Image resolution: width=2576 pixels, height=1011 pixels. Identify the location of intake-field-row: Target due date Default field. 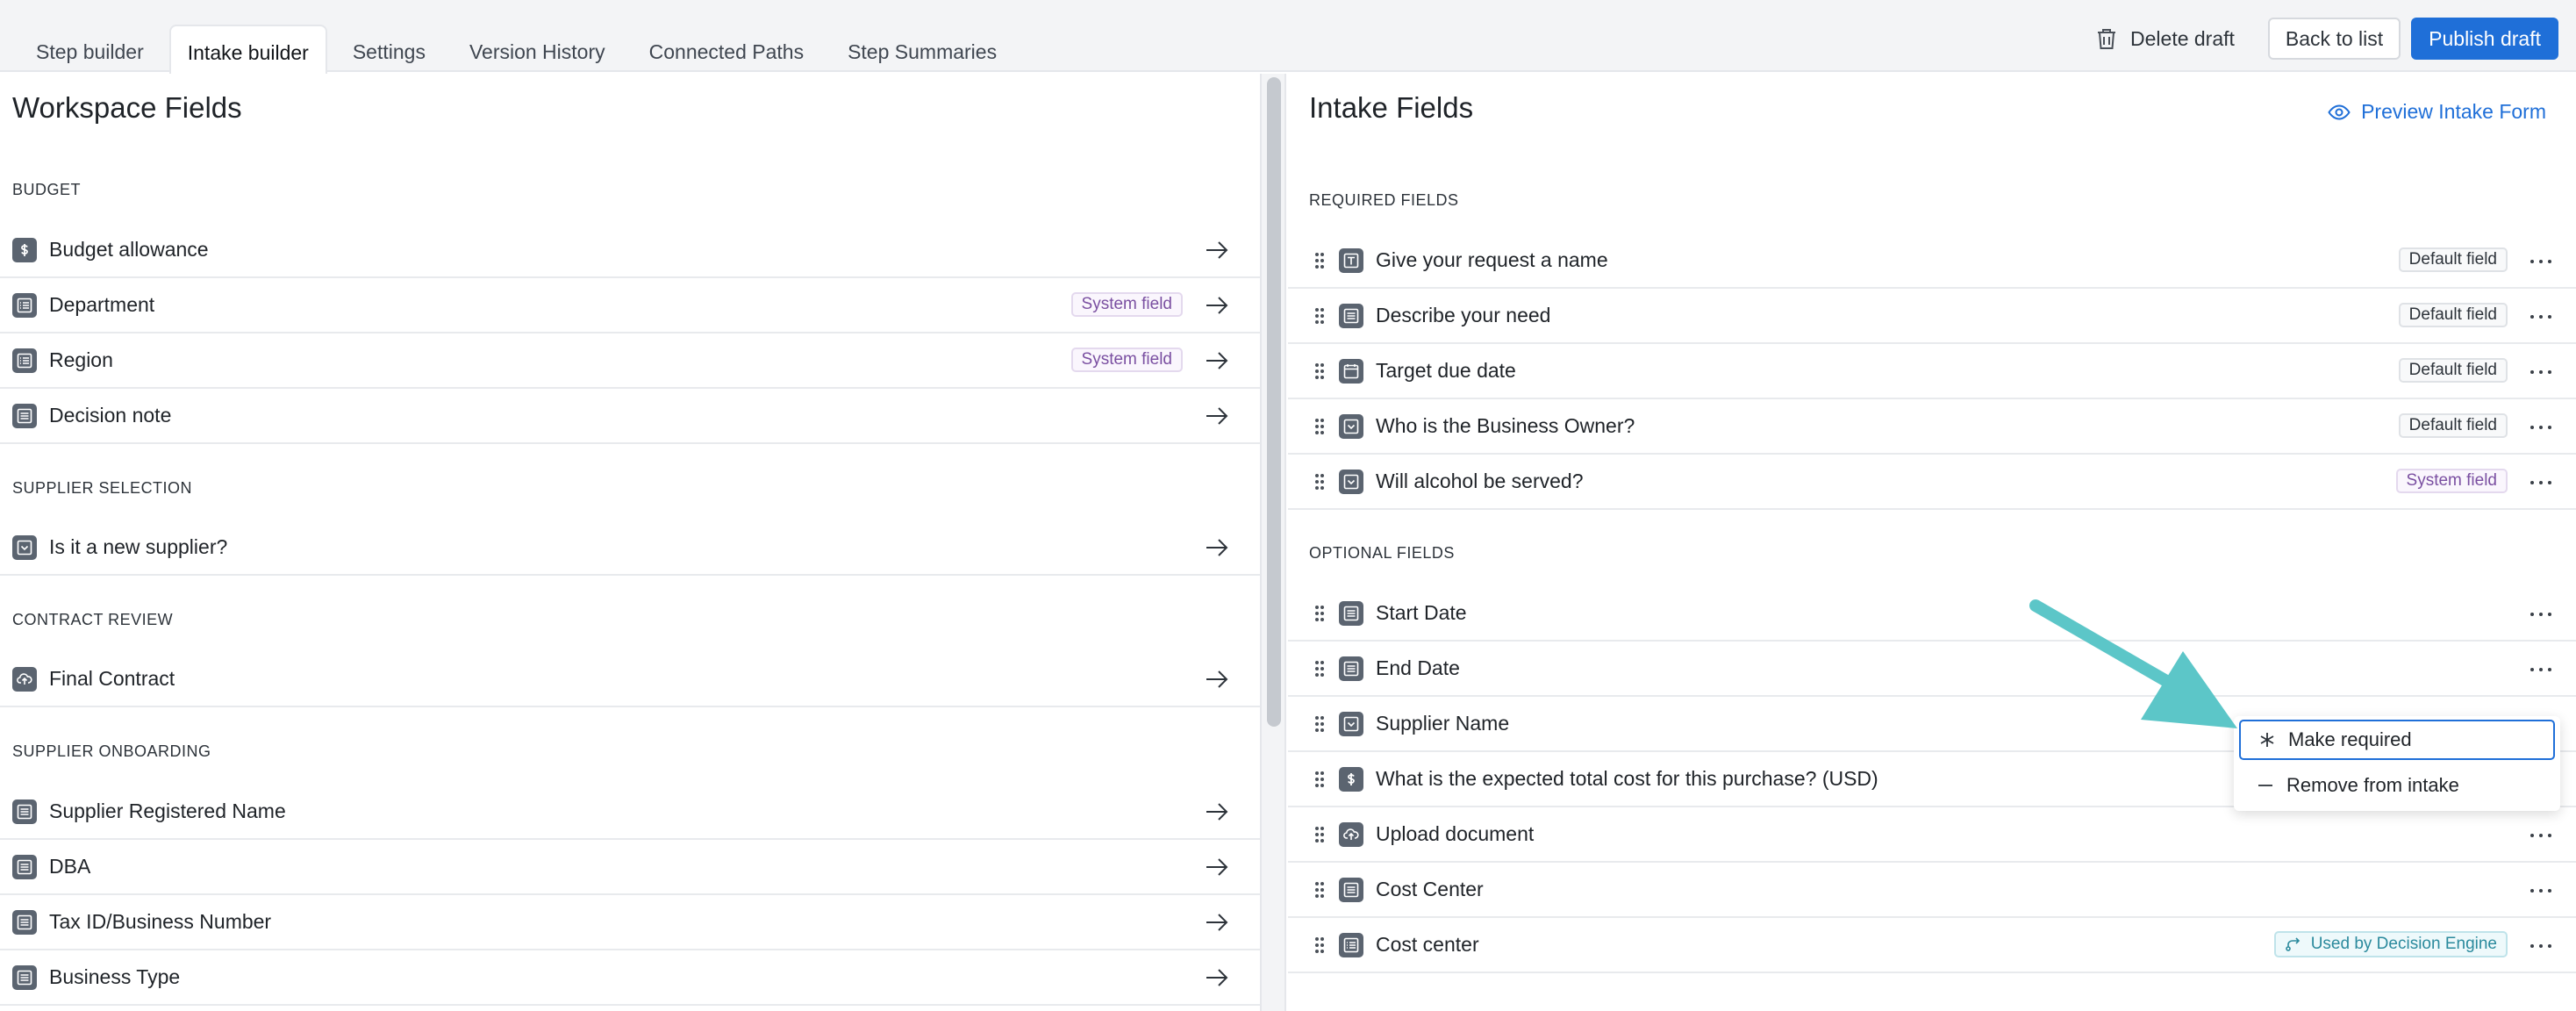
(1932, 371).